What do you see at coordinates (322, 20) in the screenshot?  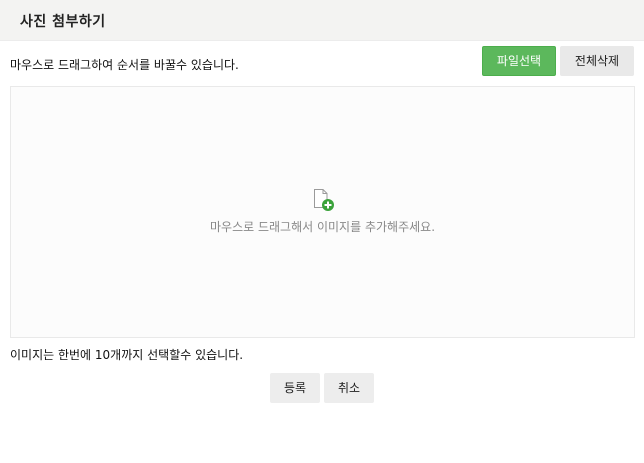 I see `dialog-header: 사진 첨부하기` at bounding box center [322, 20].